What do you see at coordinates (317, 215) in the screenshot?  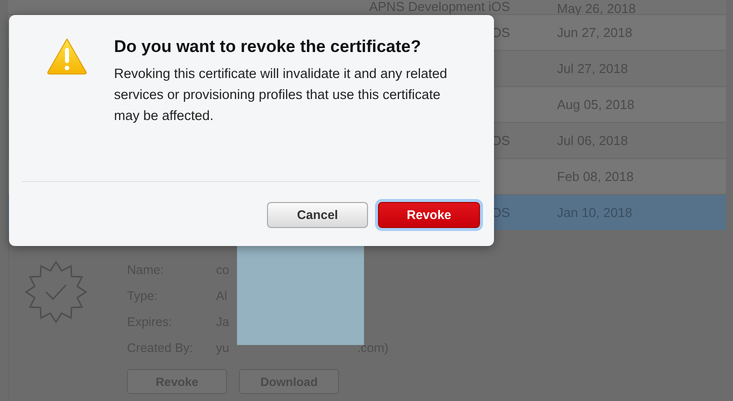 I see `cancel-button: Cancel` at bounding box center [317, 215].